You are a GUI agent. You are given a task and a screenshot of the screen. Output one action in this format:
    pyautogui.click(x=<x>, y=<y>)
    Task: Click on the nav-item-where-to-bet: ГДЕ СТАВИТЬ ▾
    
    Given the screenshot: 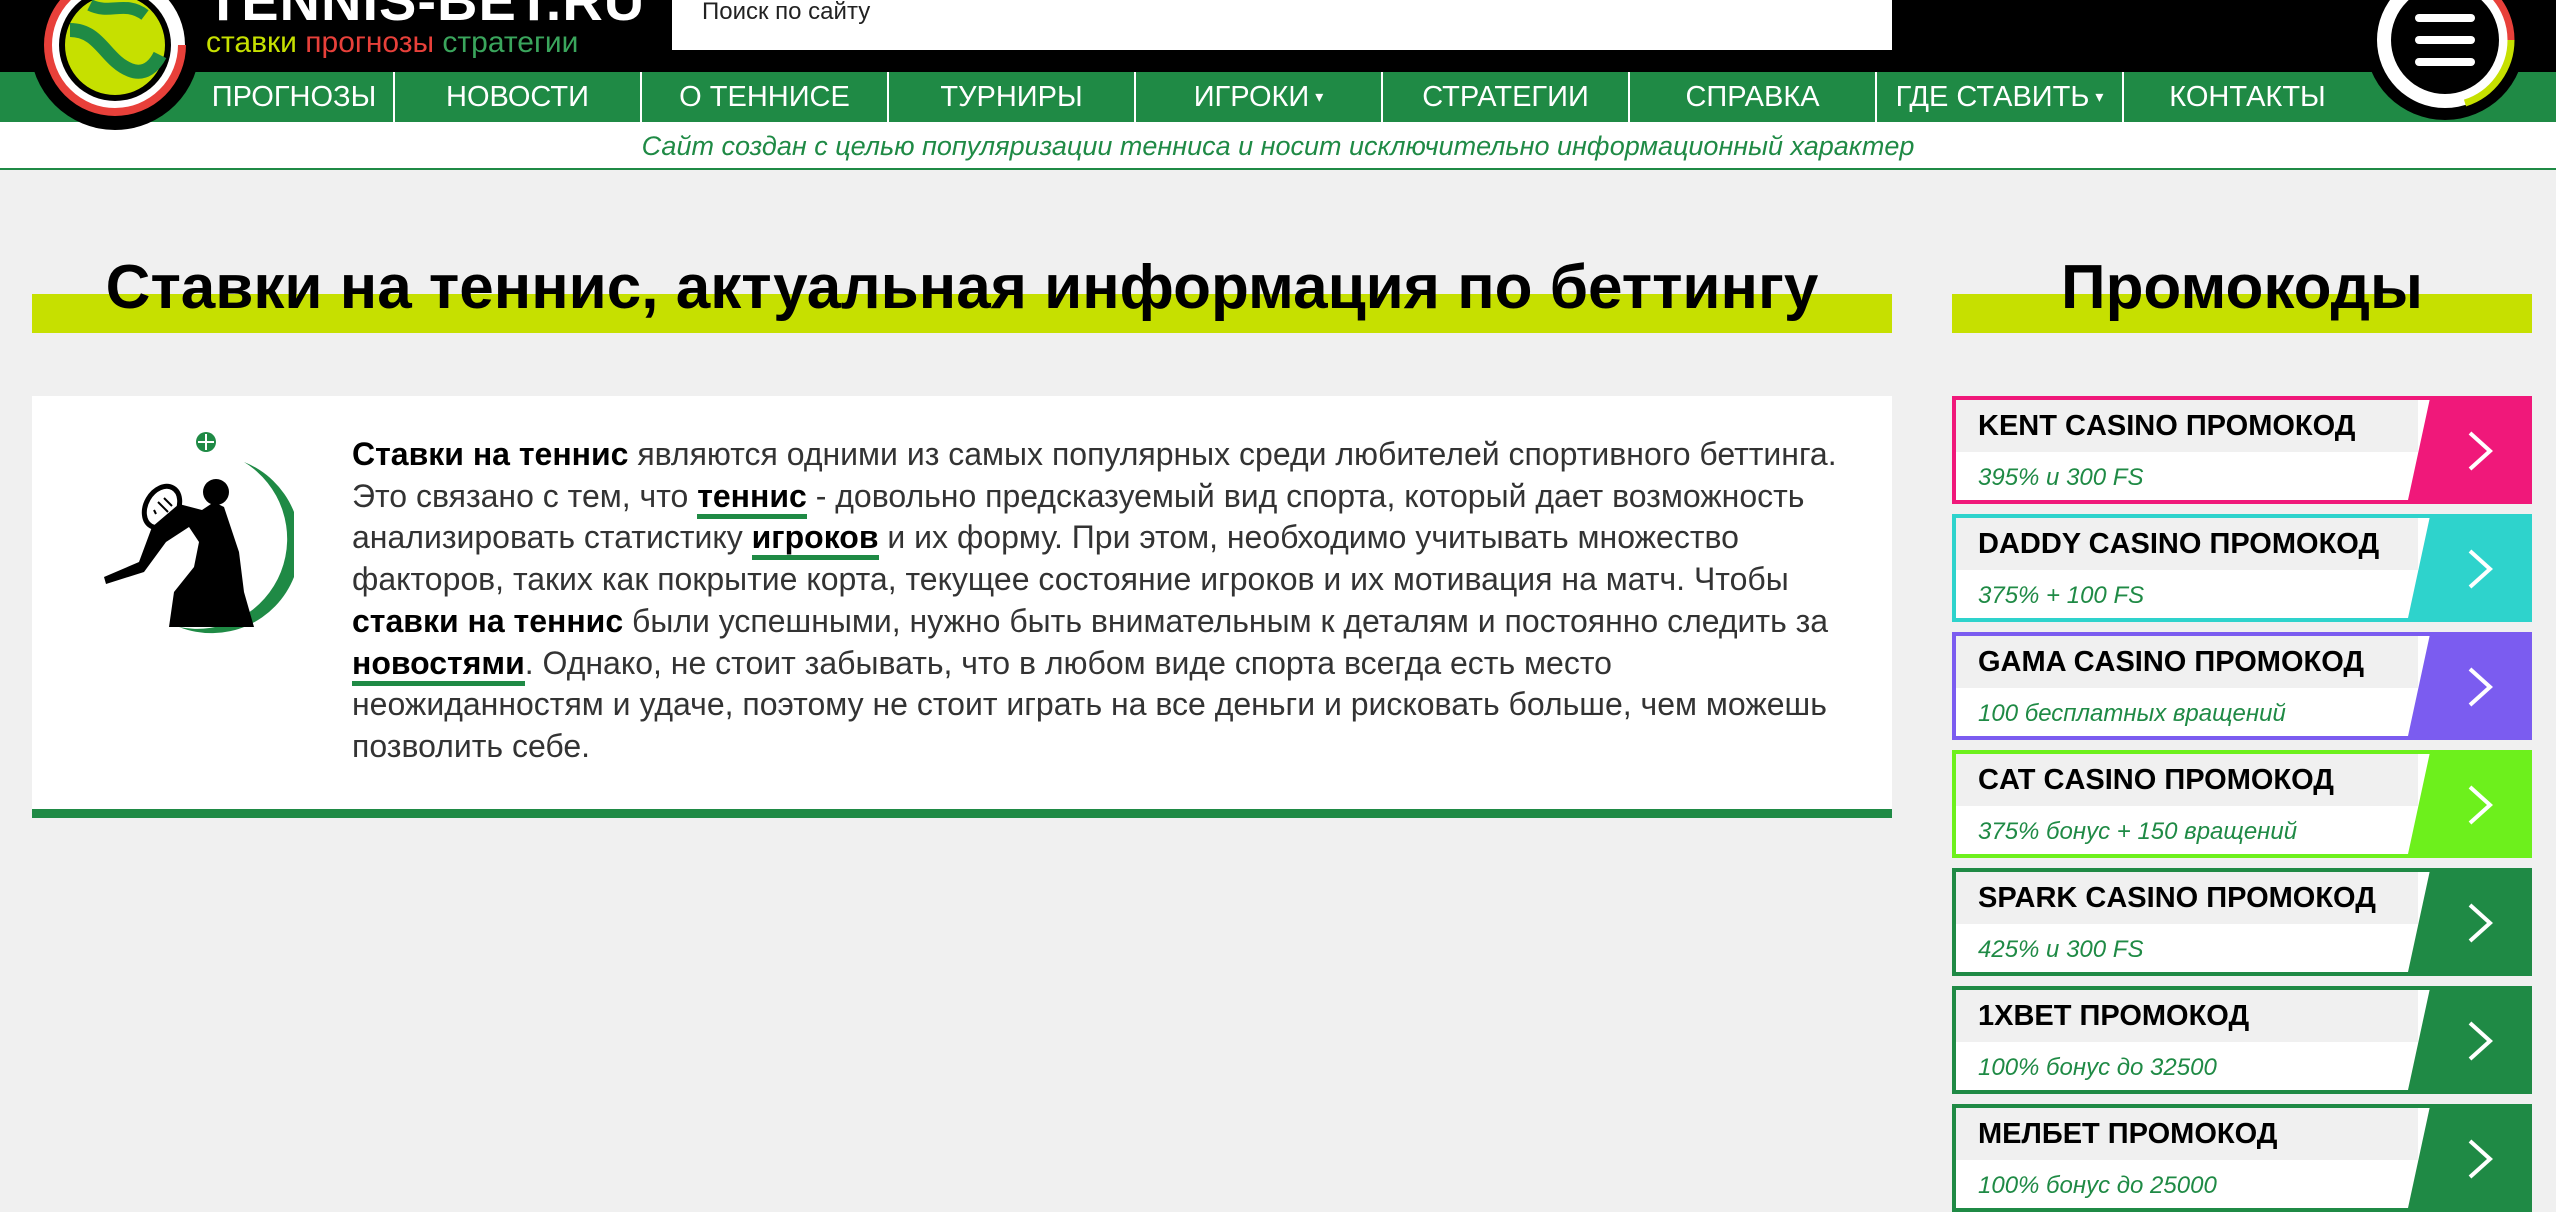 What is the action you would take?
    pyautogui.click(x=2000, y=97)
    